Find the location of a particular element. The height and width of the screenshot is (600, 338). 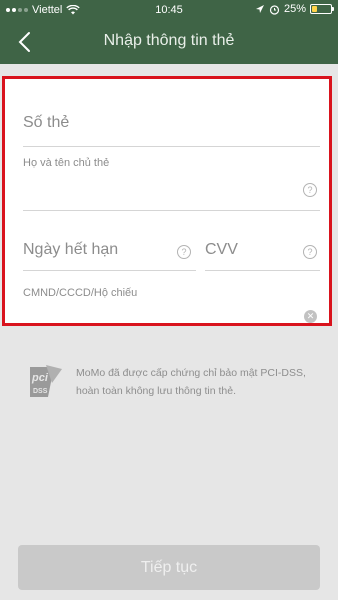

expiry-help-icon: ? is located at coordinates (184, 252).